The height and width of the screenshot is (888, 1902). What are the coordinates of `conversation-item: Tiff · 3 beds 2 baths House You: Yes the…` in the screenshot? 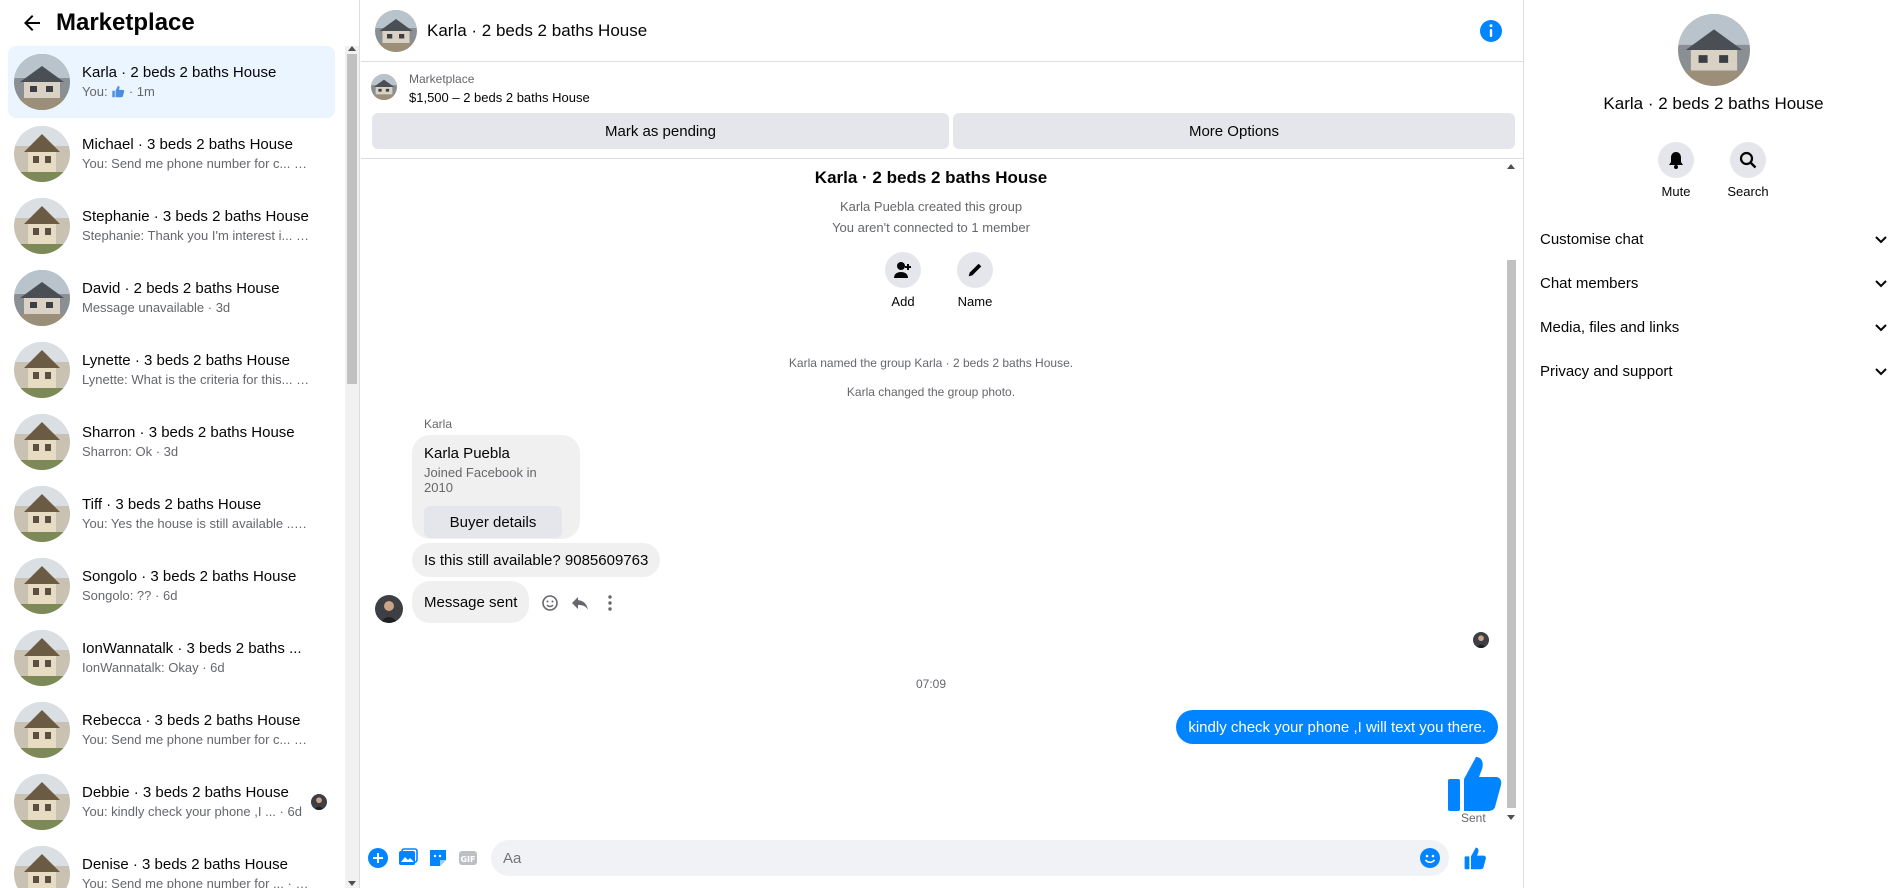 It's located at (171, 514).